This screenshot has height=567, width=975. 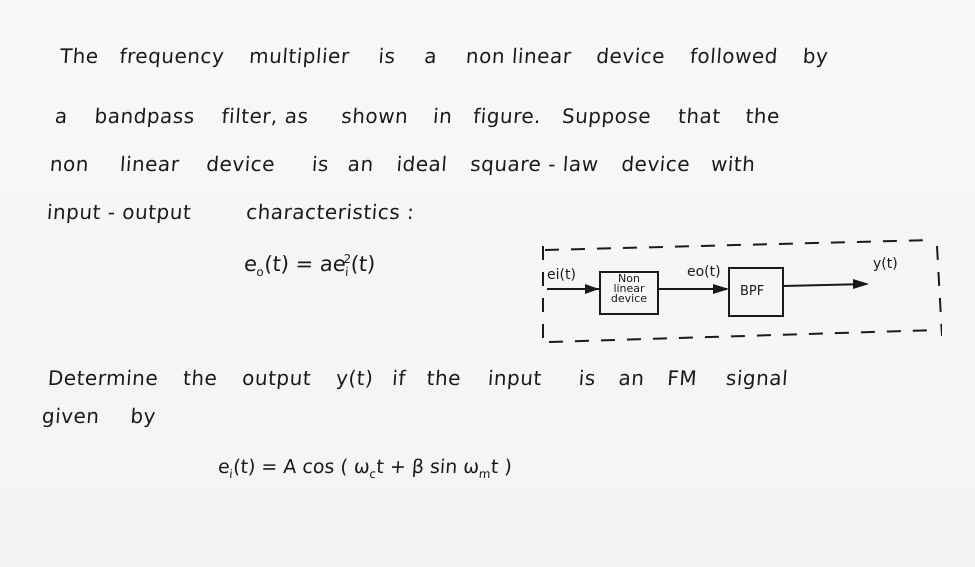 What do you see at coordinates (346, 272) in the screenshot?
I see `eq-rhs-subscript: i` at bounding box center [346, 272].